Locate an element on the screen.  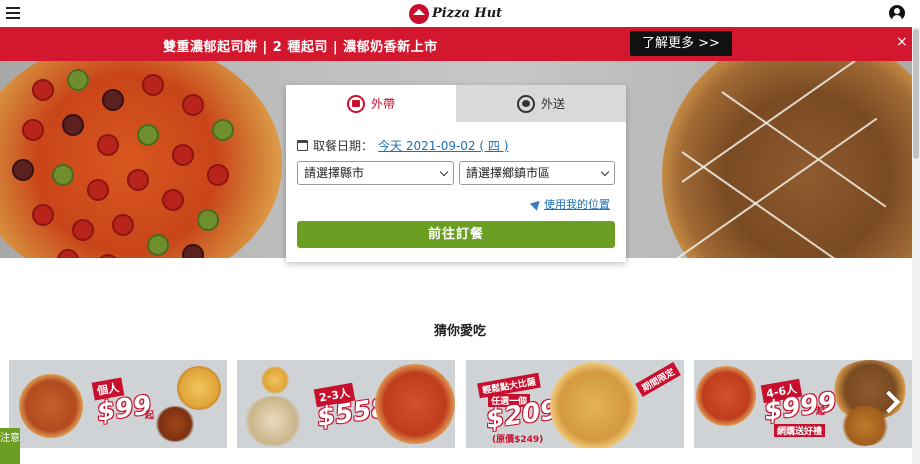
hero-pizza-right-image is located at coordinates (787, 159).